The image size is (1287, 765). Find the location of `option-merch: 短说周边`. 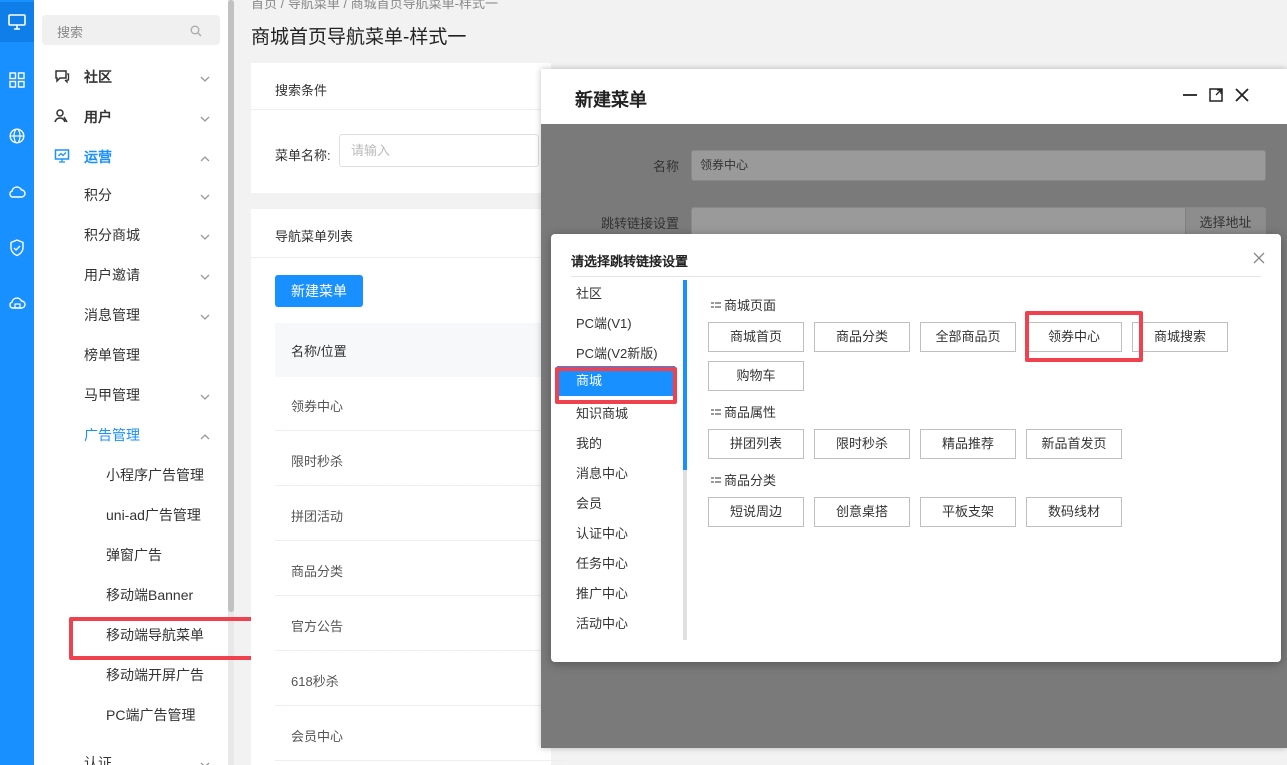

option-merch: 短说周边 is located at coordinates (756, 512).